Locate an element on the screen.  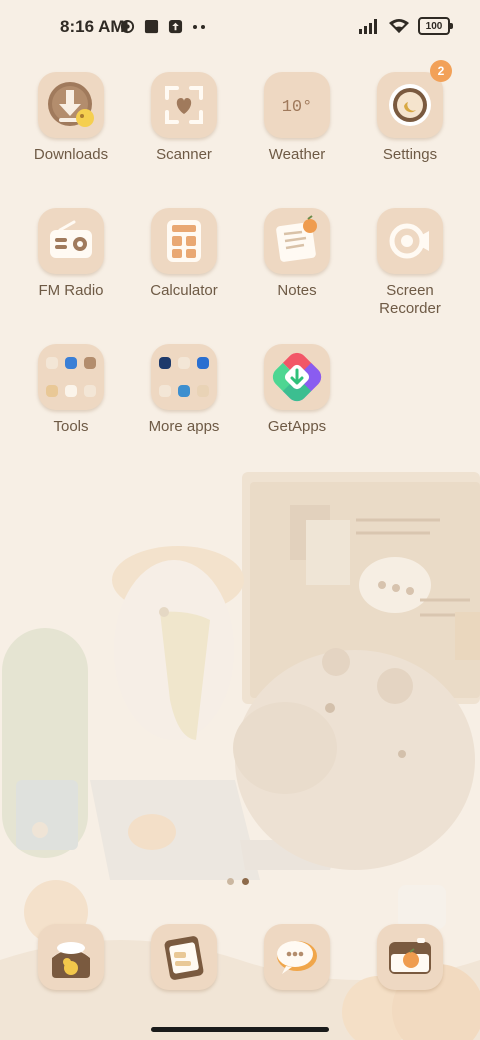
app-label: Screen Recorder is located at coordinates (410, 299).